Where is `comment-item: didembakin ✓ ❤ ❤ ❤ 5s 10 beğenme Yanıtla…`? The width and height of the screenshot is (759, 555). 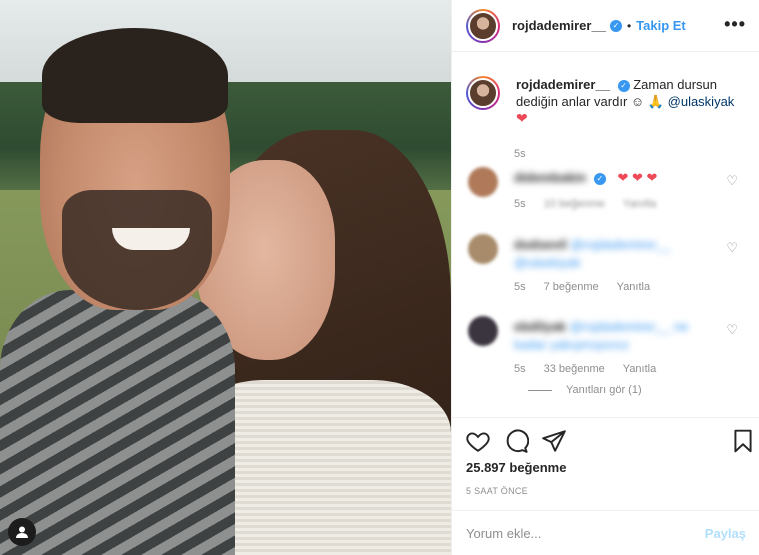 comment-item: didembakin ✓ ❤ ❤ ❤ 5s 10 beğenme Yanıtla… is located at coordinates (608, 192).